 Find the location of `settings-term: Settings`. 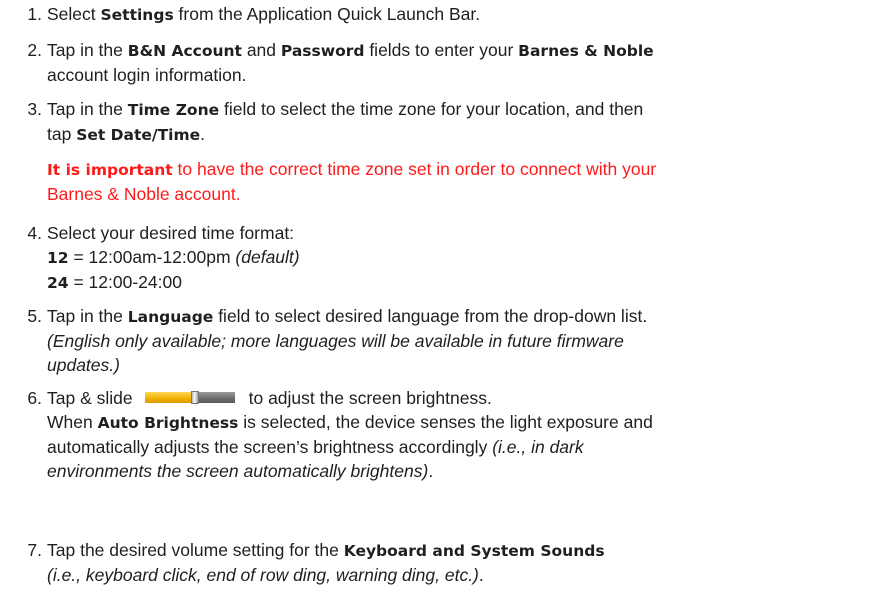

settings-term: Settings is located at coordinates (137, 15).